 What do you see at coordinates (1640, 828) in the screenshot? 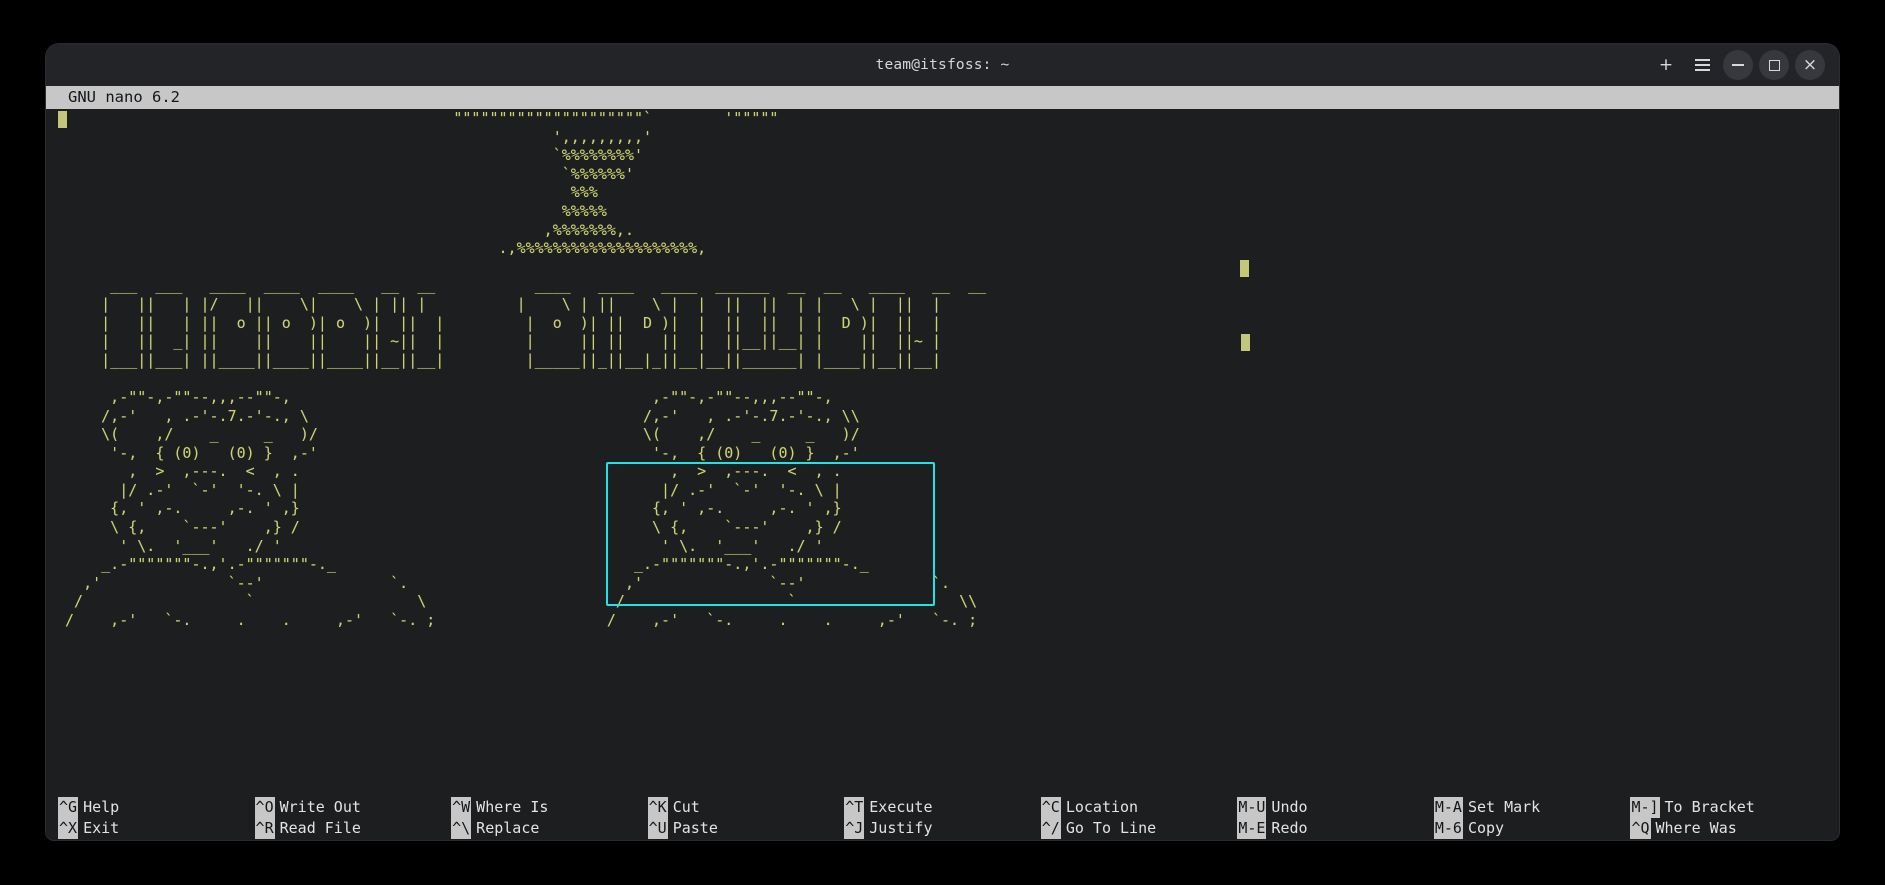
I see `shortcut-key: ^Q` at bounding box center [1640, 828].